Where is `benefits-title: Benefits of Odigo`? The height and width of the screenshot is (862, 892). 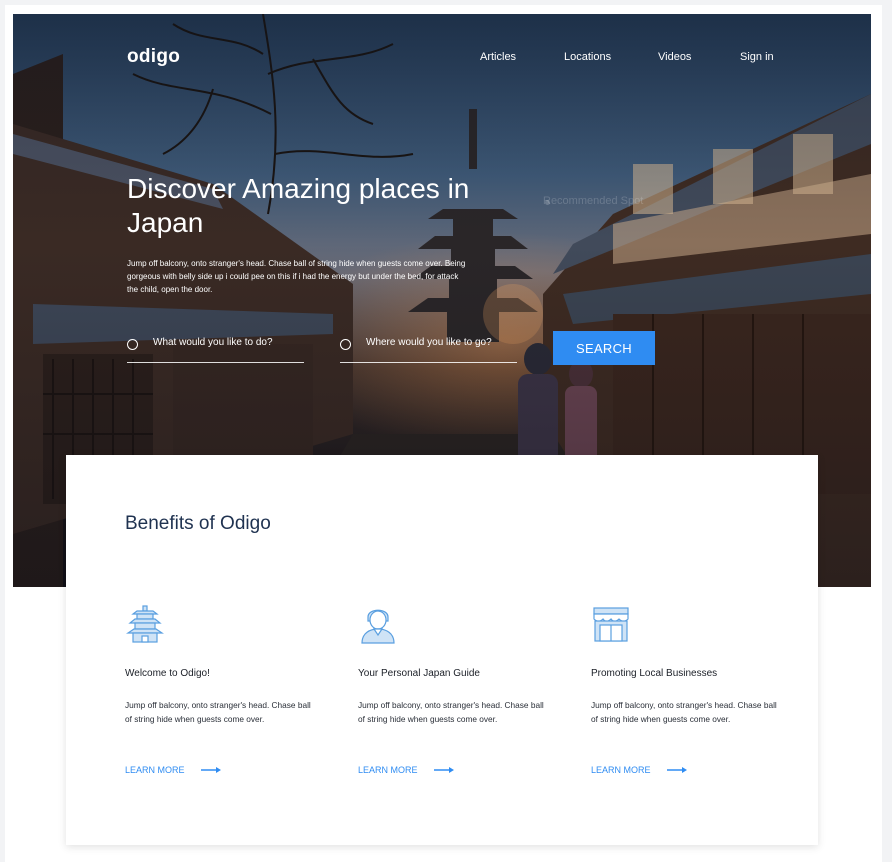 benefits-title: Benefits of Odigo is located at coordinates (198, 523).